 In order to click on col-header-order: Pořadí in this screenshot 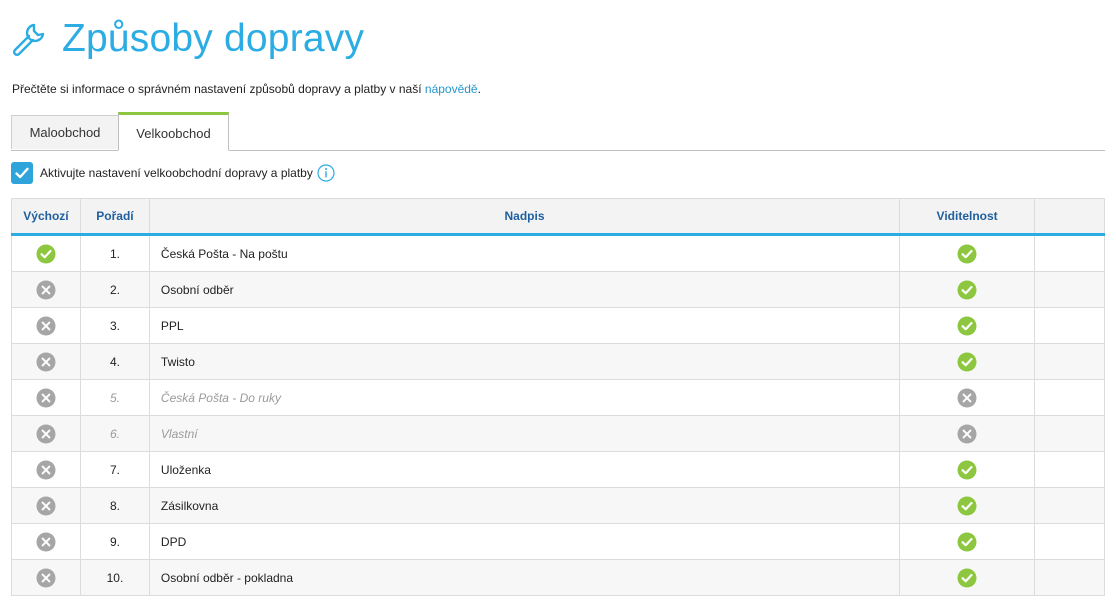, I will do `click(114, 217)`.